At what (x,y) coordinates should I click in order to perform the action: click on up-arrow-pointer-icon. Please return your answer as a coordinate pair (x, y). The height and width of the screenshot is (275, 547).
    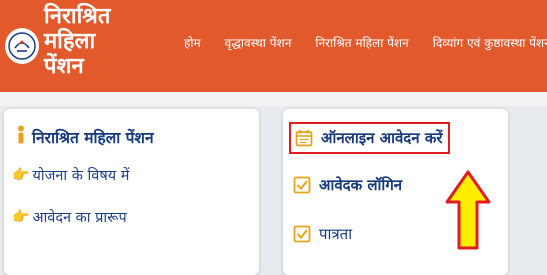
    Looking at the image, I should click on (468, 210).